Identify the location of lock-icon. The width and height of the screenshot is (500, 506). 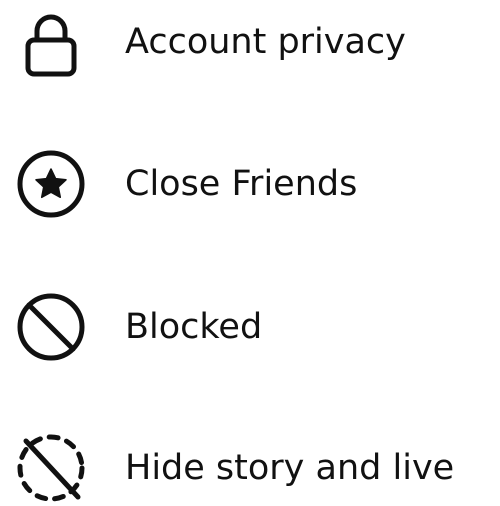
(51, 42).